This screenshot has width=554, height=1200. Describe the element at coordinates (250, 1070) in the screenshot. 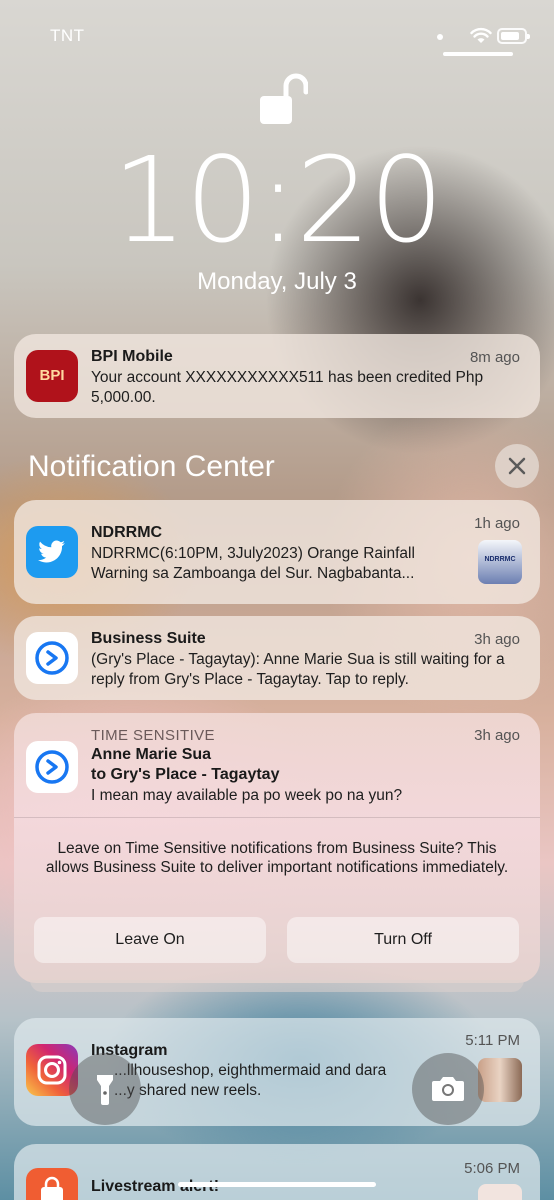

I see `notification-body-line1: ...llhouseshop, eighthmermaid and dara` at that location.